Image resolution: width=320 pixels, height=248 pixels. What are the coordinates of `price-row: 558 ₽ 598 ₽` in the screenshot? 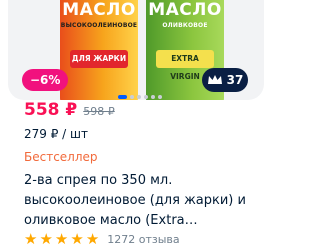 It's located at (69, 110).